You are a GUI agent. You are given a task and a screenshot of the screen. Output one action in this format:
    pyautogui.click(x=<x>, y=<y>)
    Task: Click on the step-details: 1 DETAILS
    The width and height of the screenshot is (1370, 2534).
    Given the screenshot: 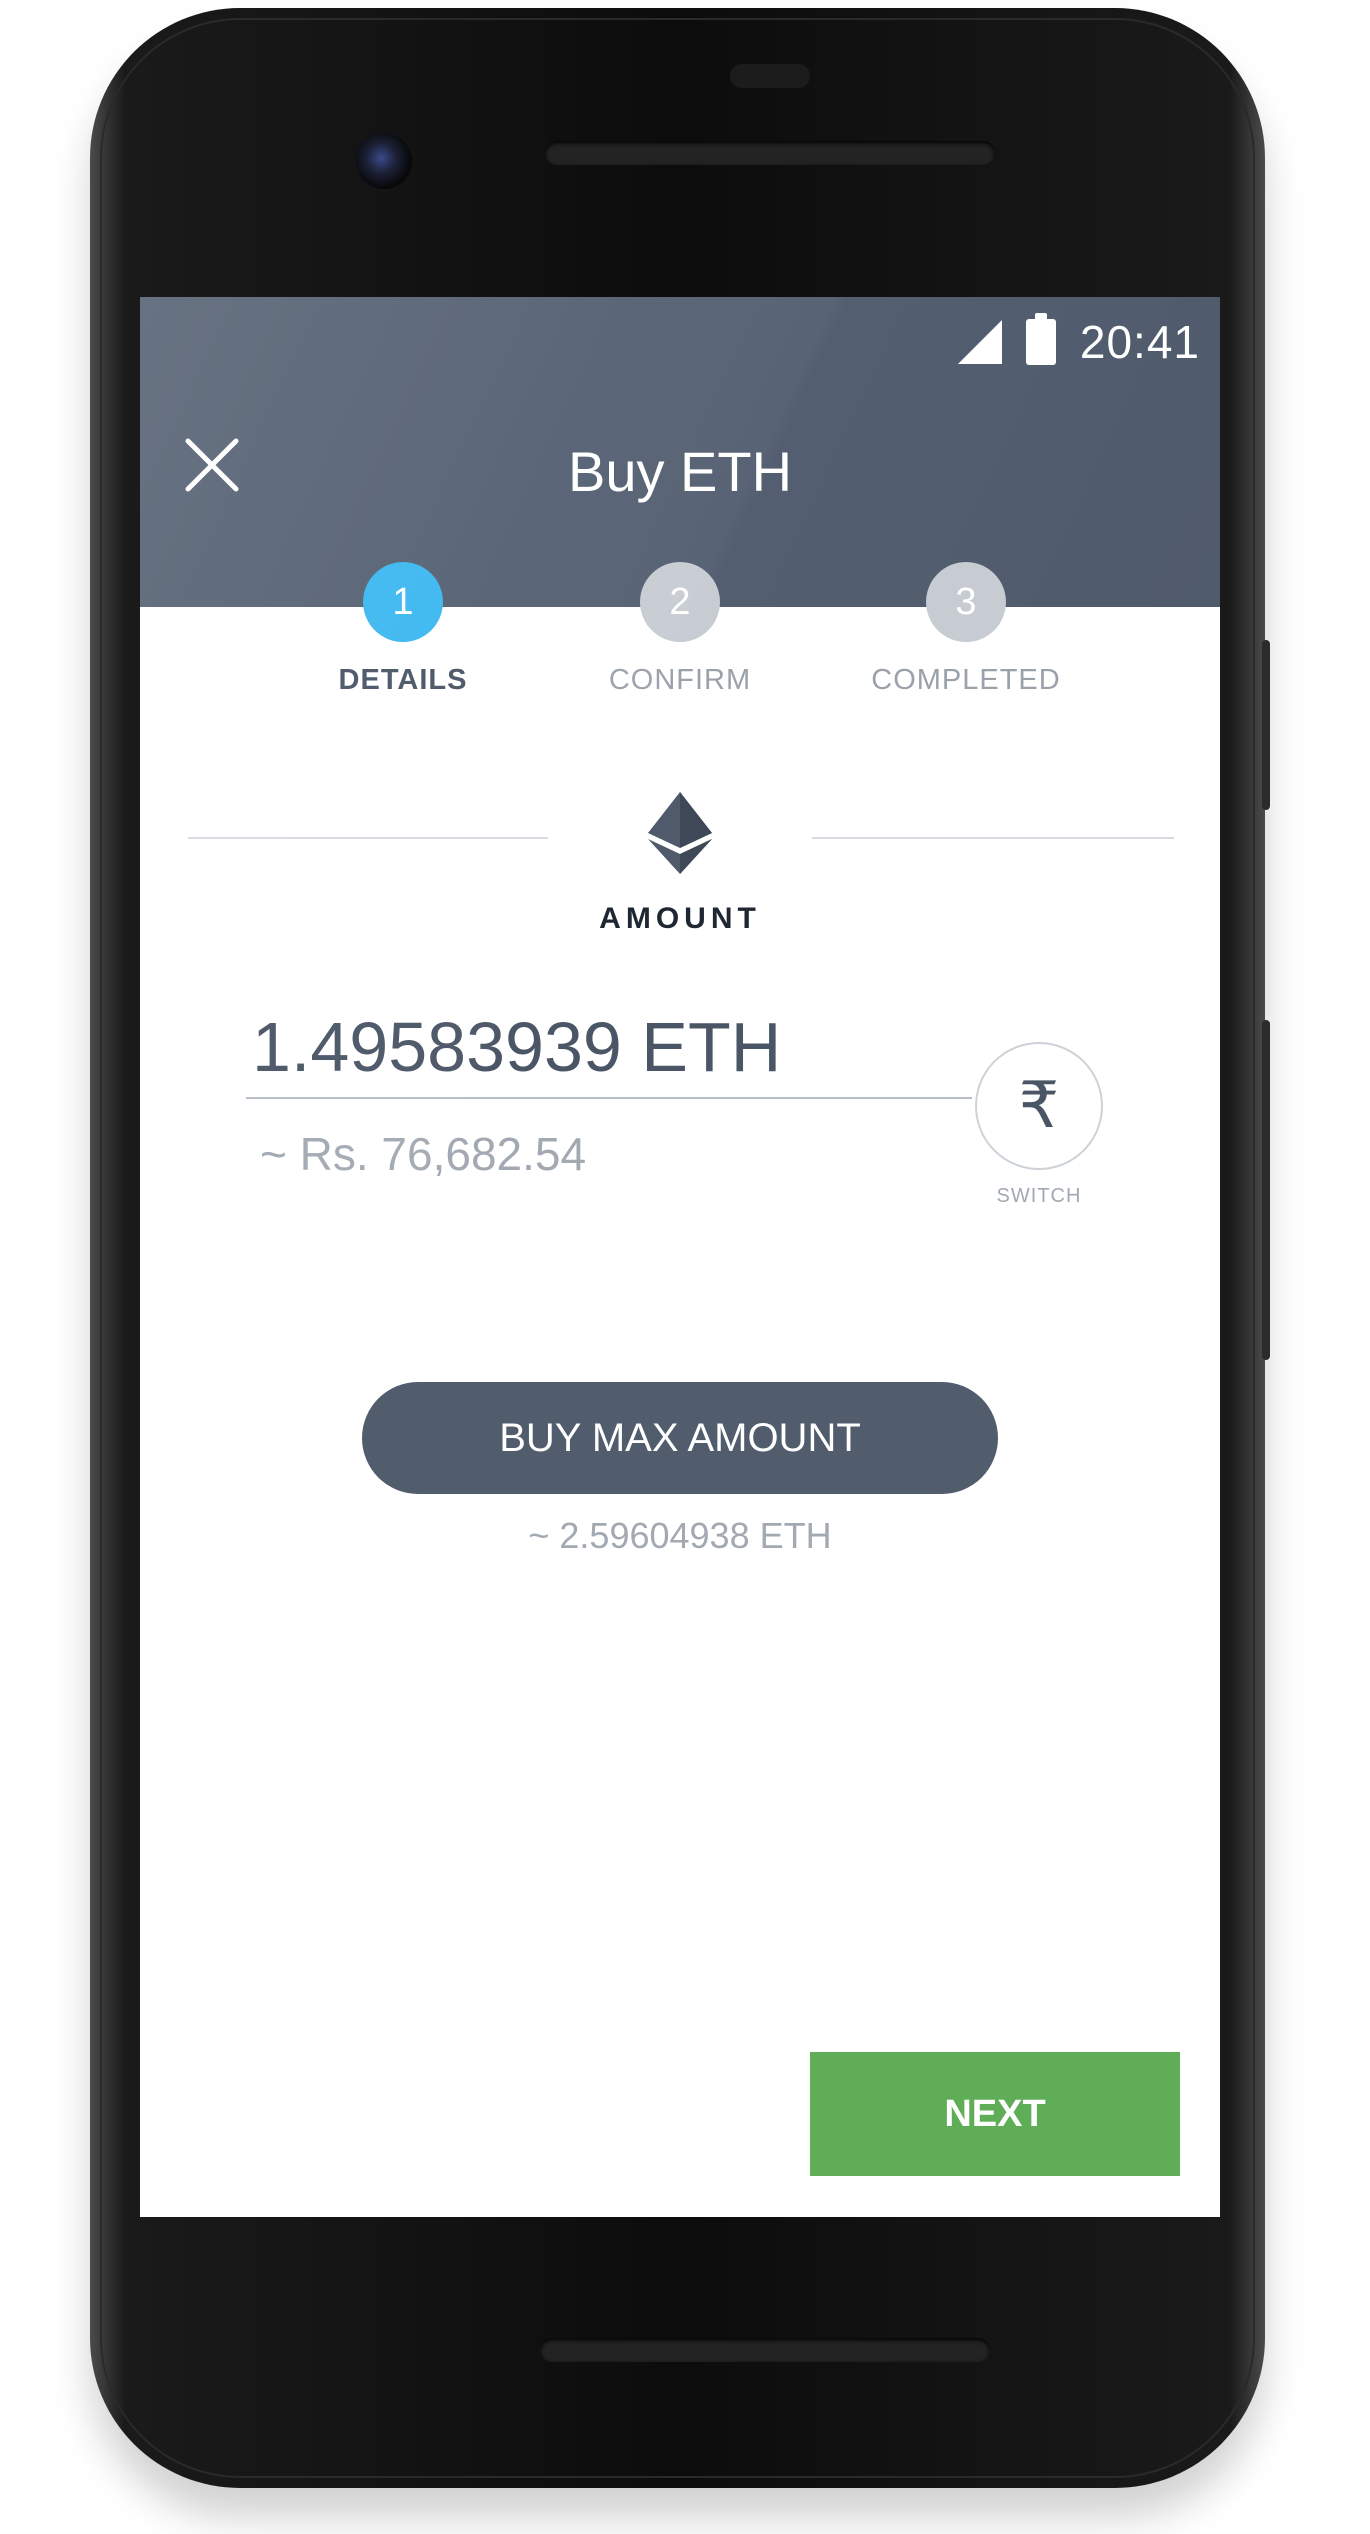 What is the action you would take?
    pyautogui.click(x=403, y=629)
    